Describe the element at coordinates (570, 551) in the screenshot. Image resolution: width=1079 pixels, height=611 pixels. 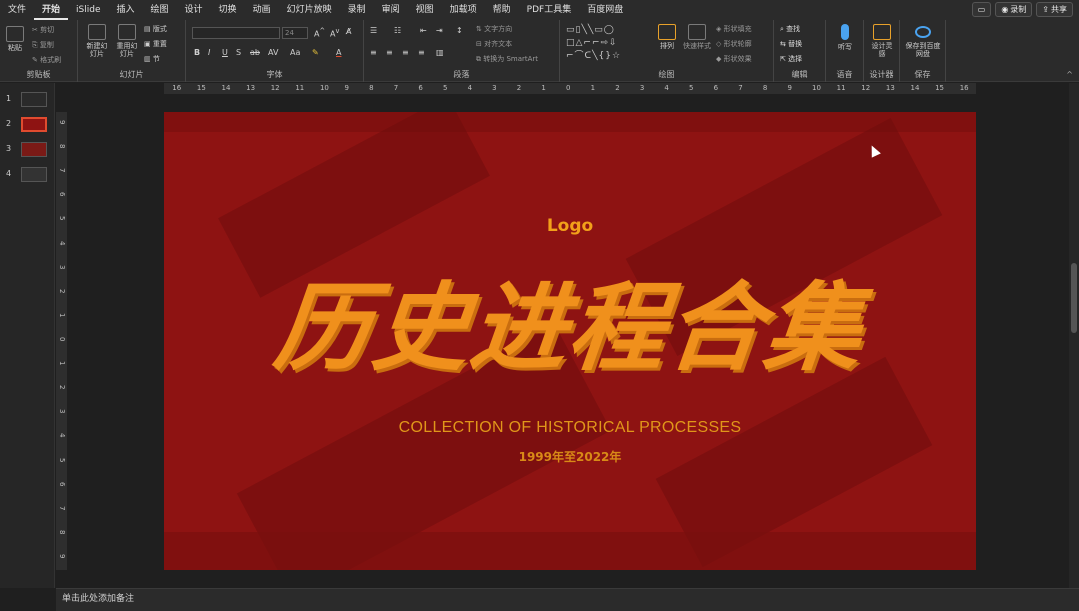
I see `grunge-texture` at that location.